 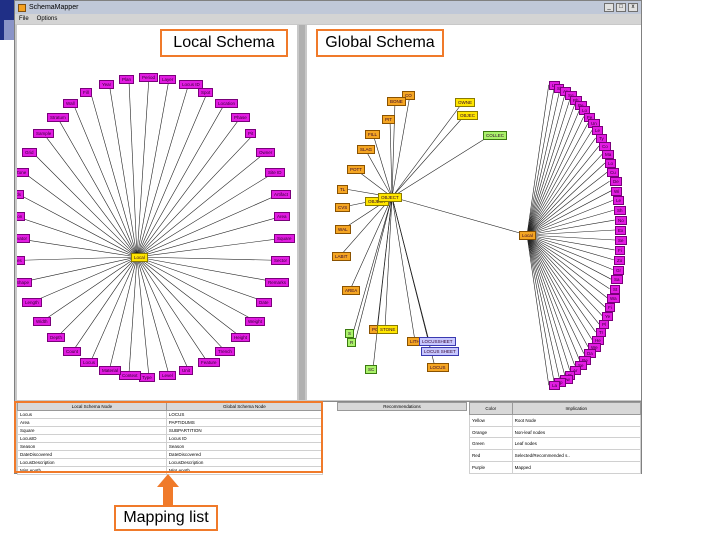 I want to click on global-node-orange: BONE, so click(x=396, y=101).